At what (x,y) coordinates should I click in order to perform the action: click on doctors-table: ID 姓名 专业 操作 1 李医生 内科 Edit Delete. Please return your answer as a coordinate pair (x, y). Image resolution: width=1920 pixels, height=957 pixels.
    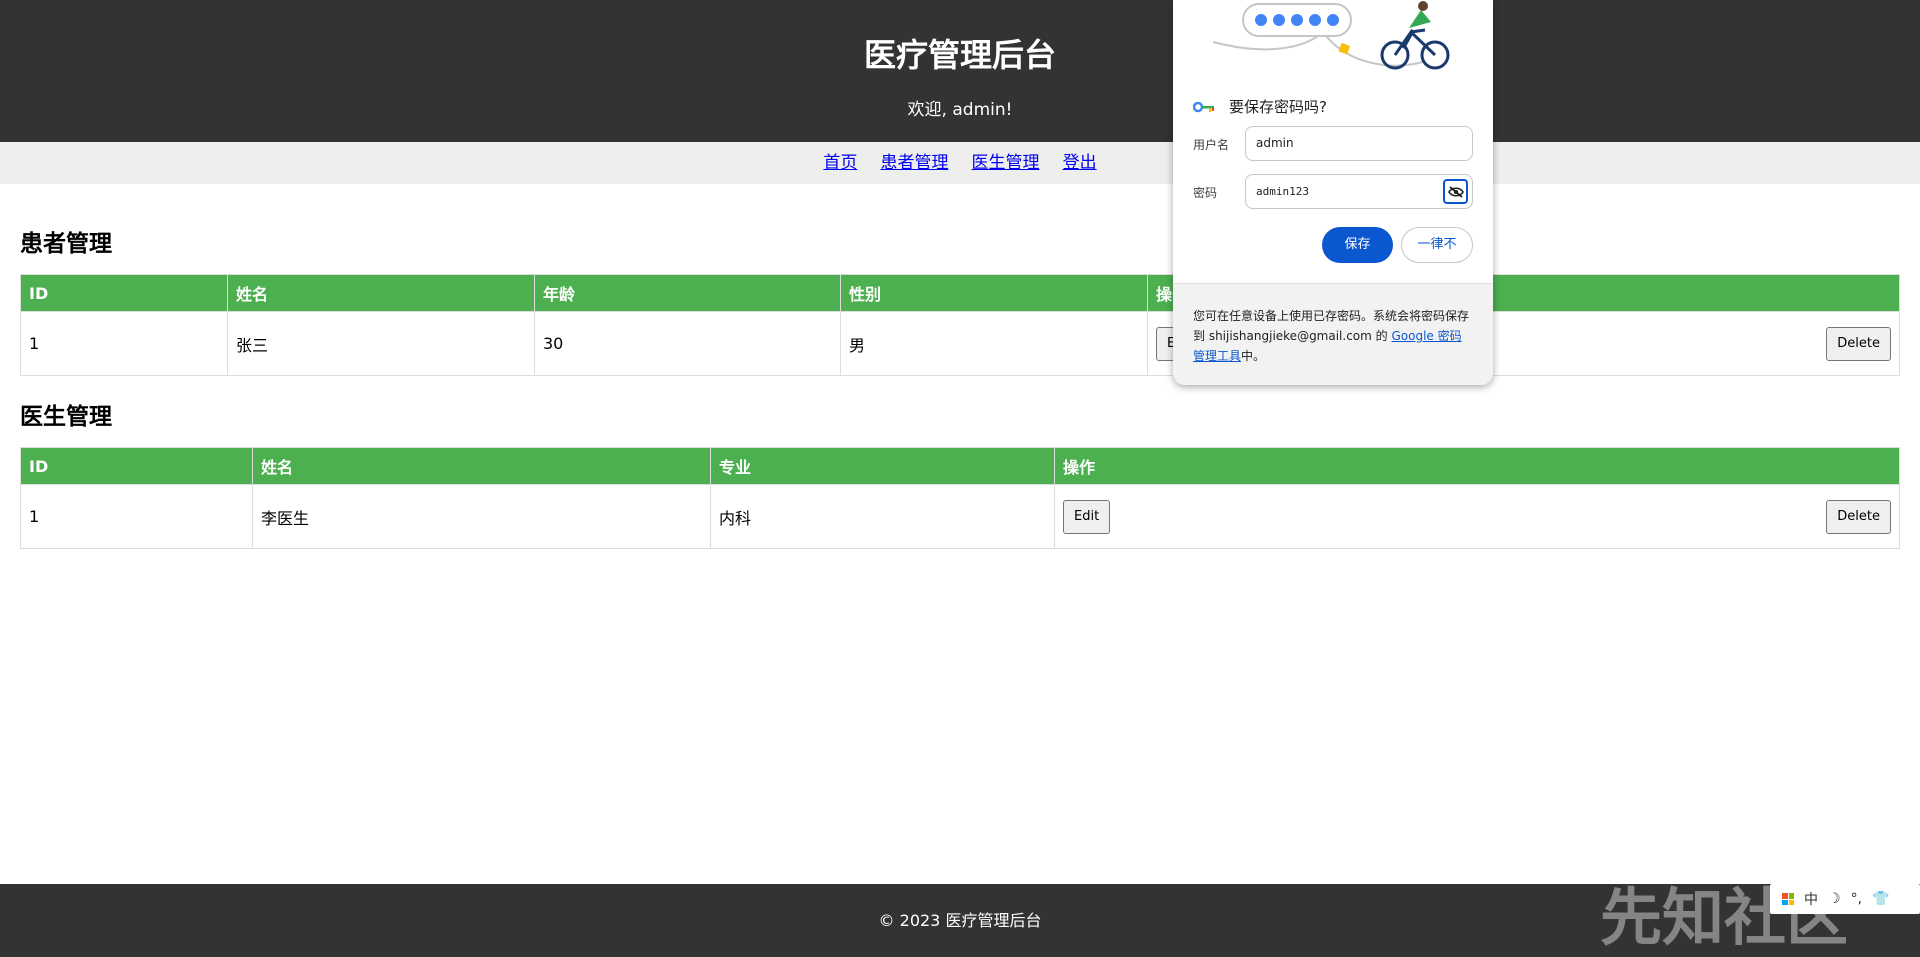
    Looking at the image, I should click on (960, 498).